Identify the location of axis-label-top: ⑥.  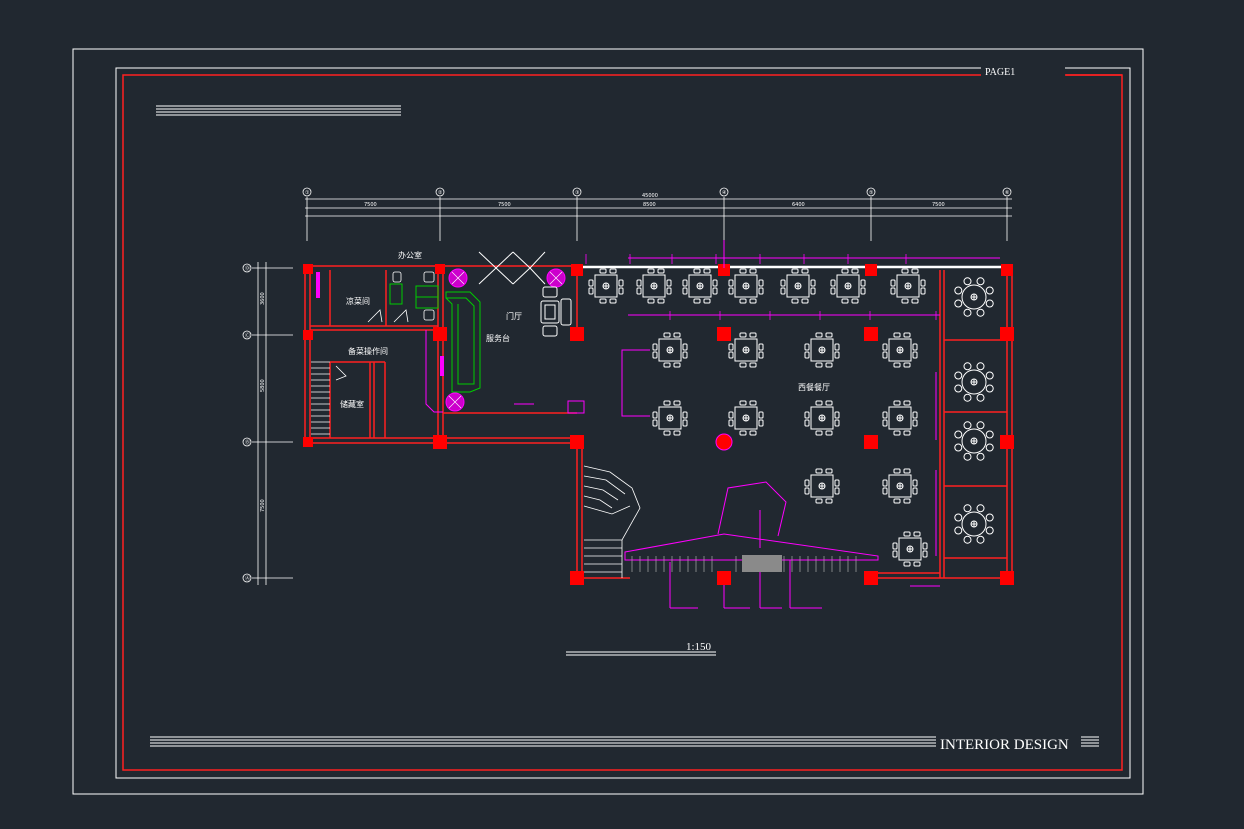
(1007, 193).